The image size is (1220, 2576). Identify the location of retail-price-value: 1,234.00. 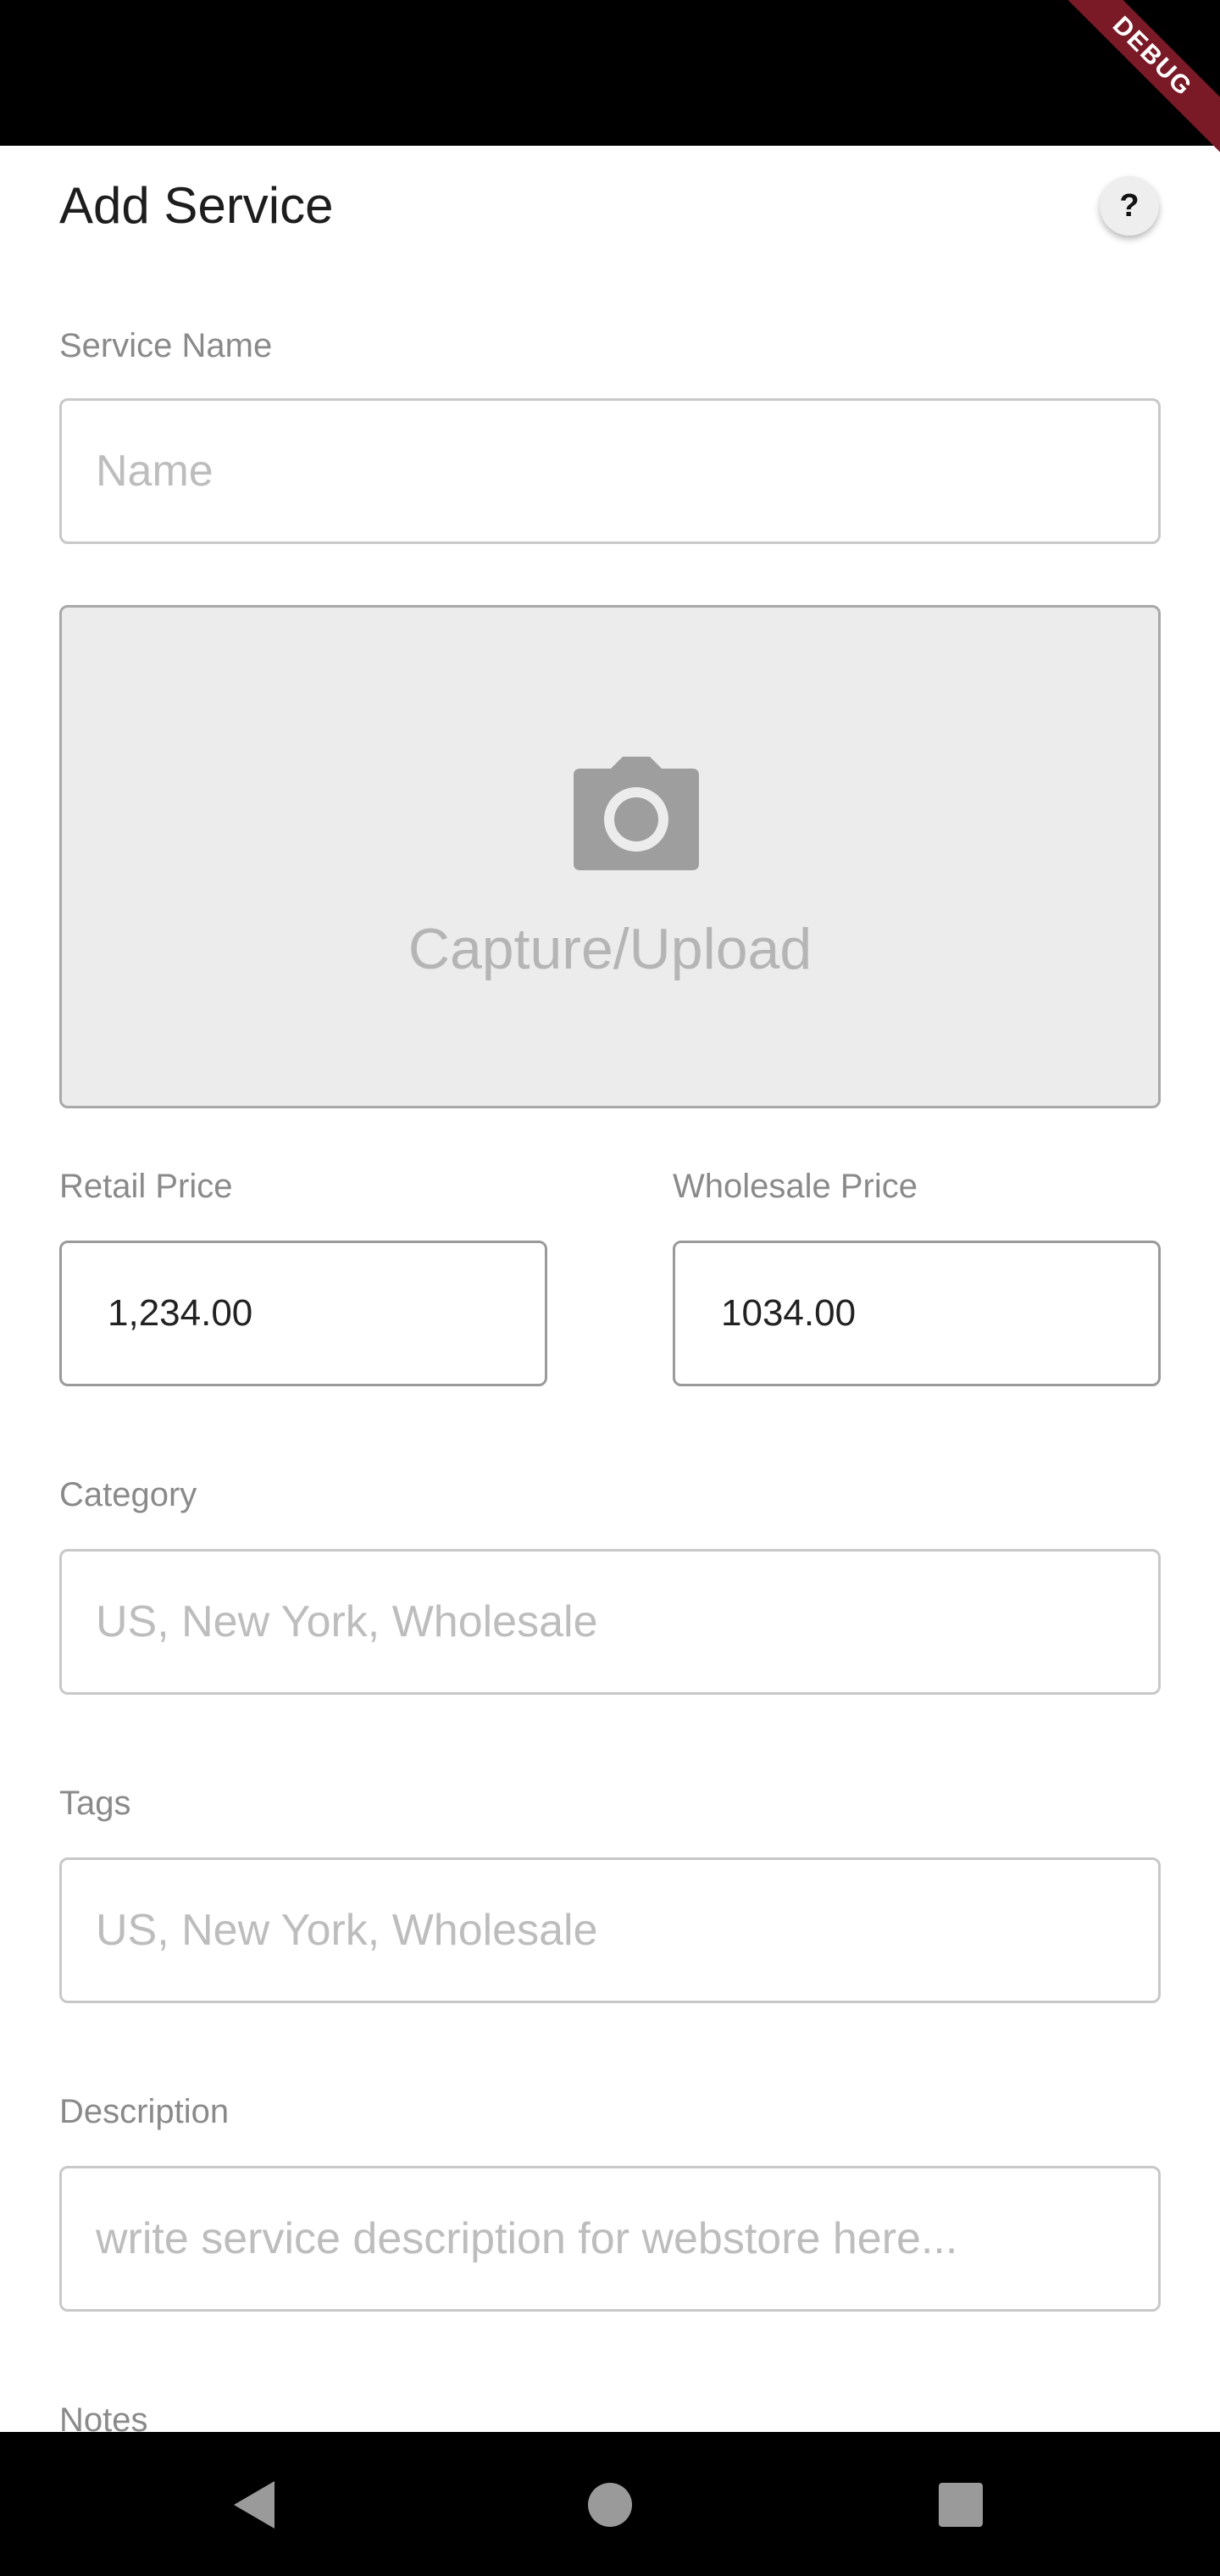
(180, 1313).